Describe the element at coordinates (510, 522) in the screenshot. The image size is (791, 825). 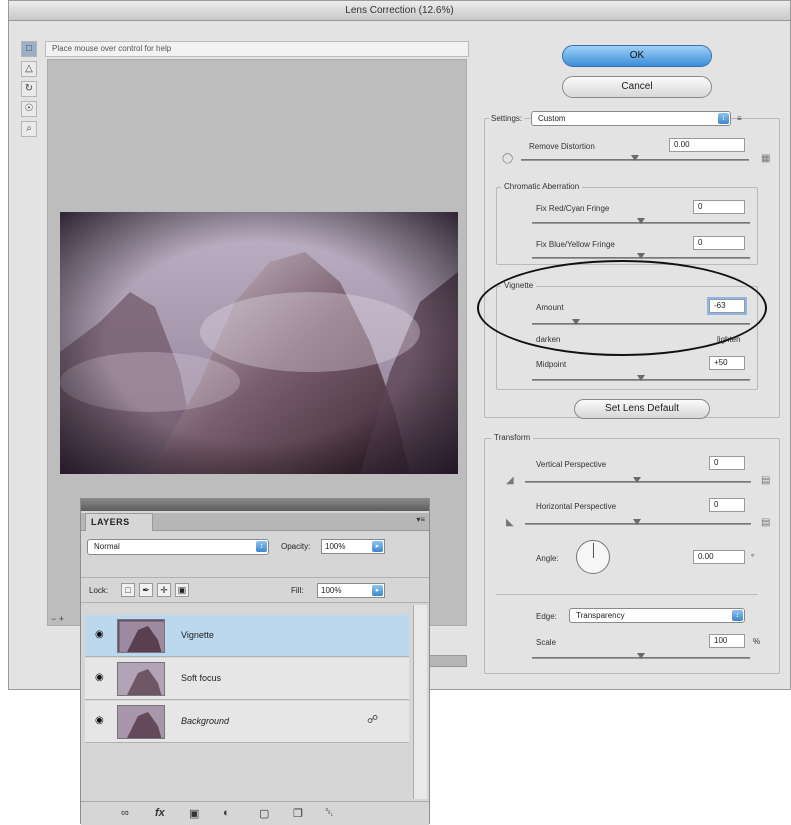
I see `horizontal-left-icon: ◣` at that location.